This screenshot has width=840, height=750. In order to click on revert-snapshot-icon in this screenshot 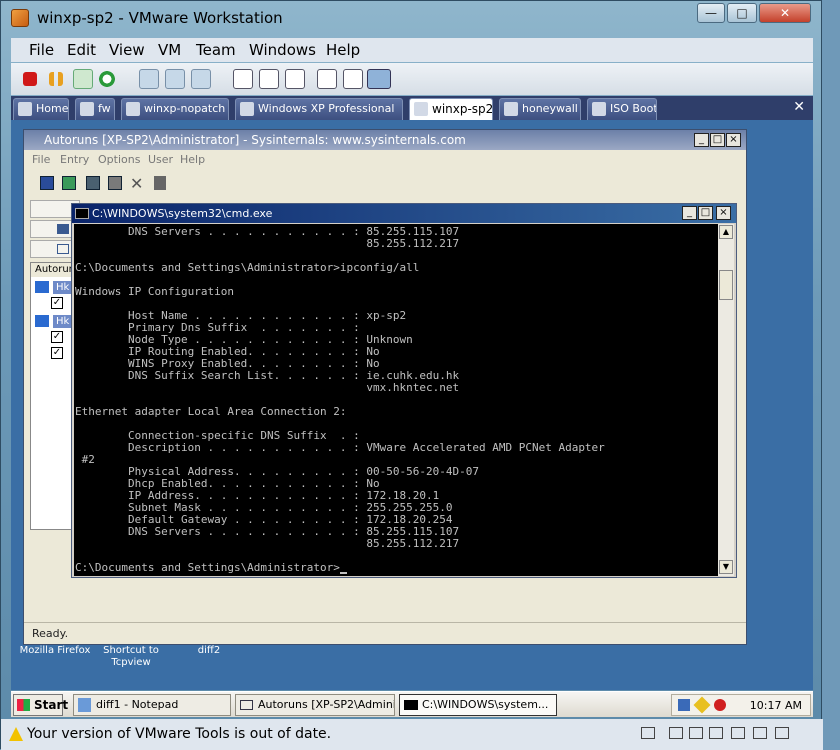, I will do `click(175, 79)`.